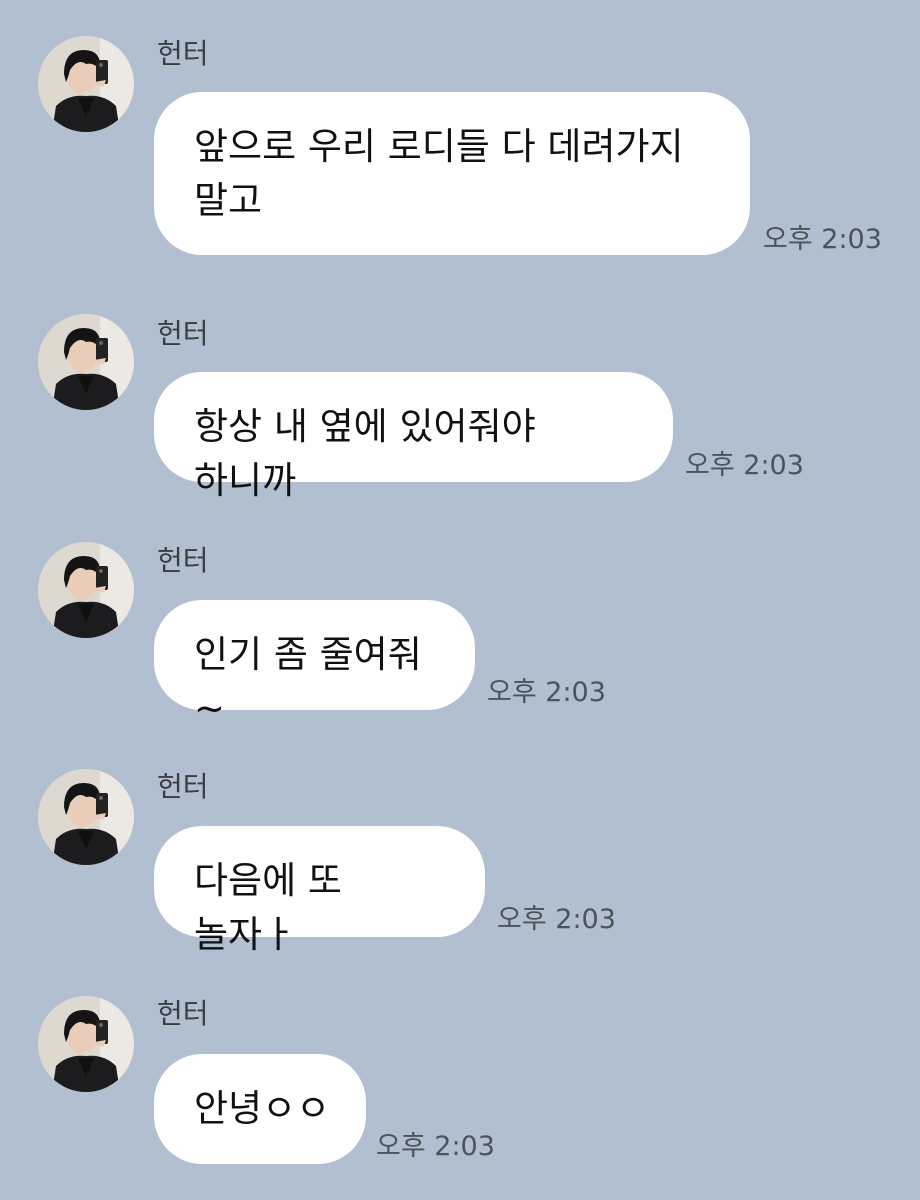 This screenshot has height=1200, width=920. What do you see at coordinates (314, 665) in the screenshot?
I see `message-bubble: 인기 좀 줄여줘~` at bounding box center [314, 665].